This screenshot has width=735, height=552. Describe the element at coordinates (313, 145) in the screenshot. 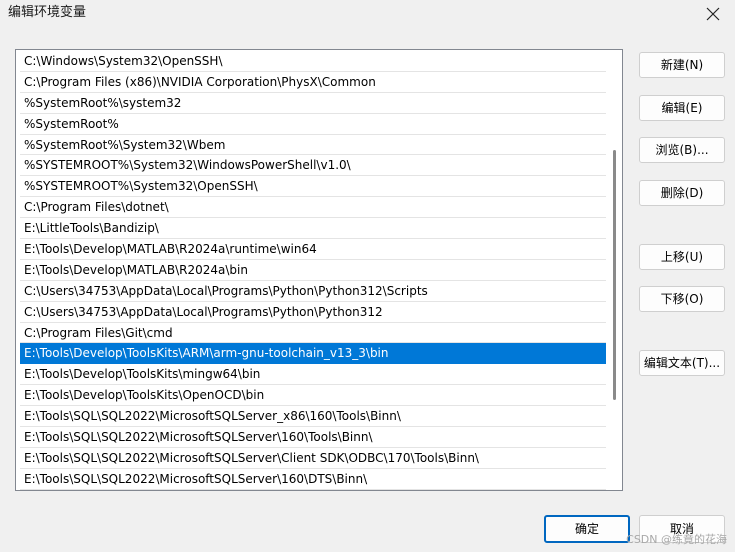

I see `path-list-item: %SystemRoot%\System32\Wbem` at that location.